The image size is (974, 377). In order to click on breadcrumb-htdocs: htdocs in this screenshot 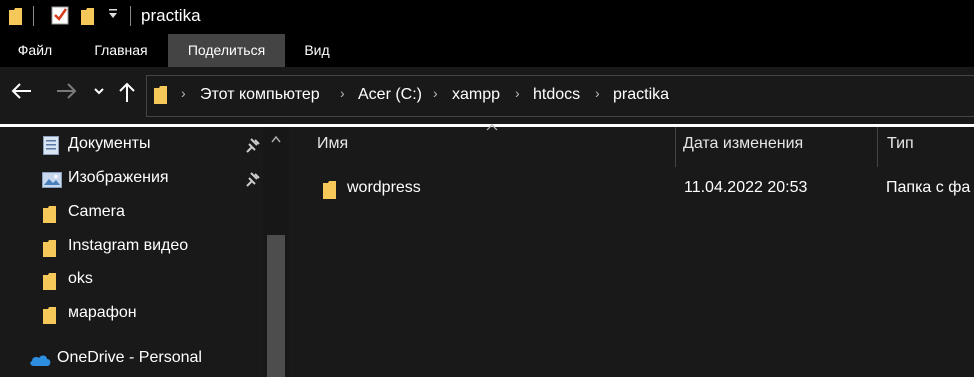, I will do `click(556, 95)`.